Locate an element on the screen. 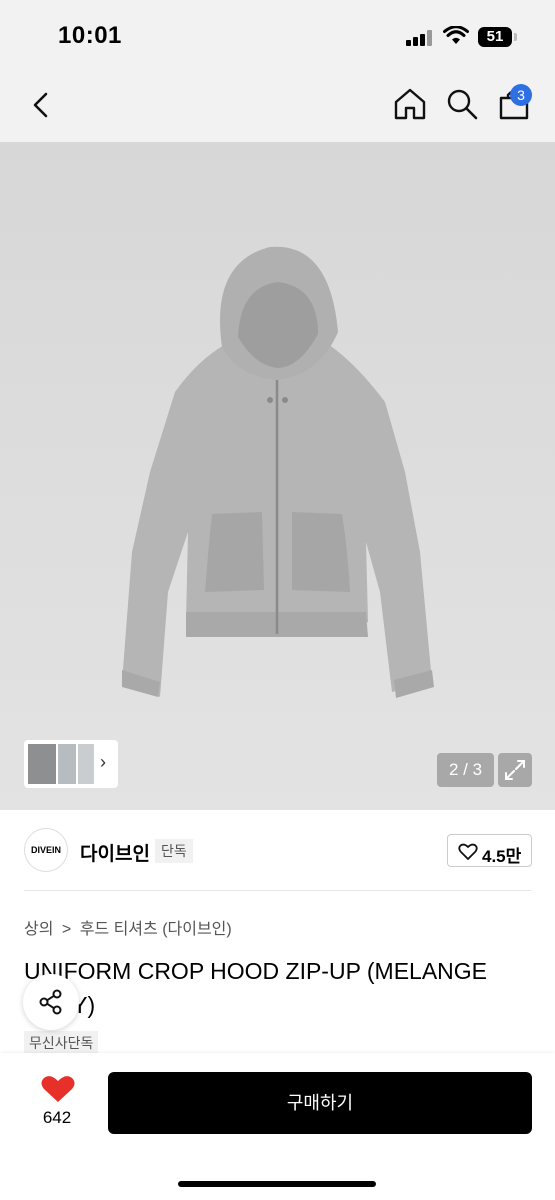 The width and height of the screenshot is (555, 1200). status-bar: 10:01 51 is located at coordinates (277, 35).